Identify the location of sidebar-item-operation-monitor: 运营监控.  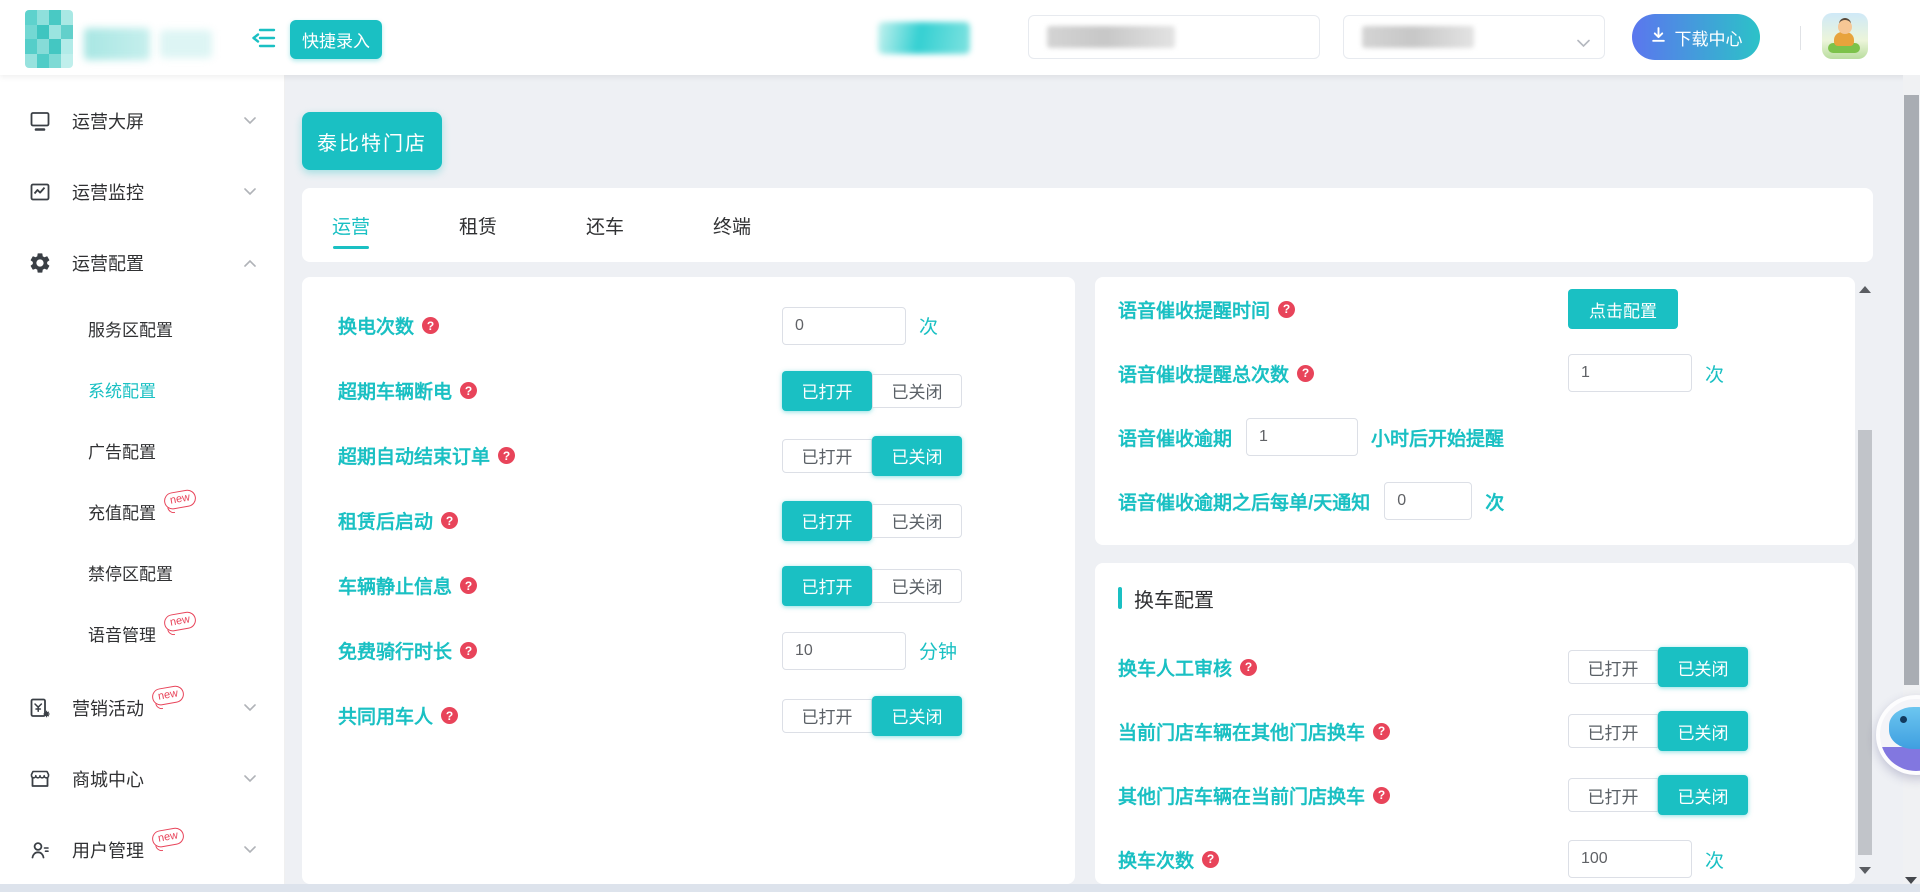
(142, 191).